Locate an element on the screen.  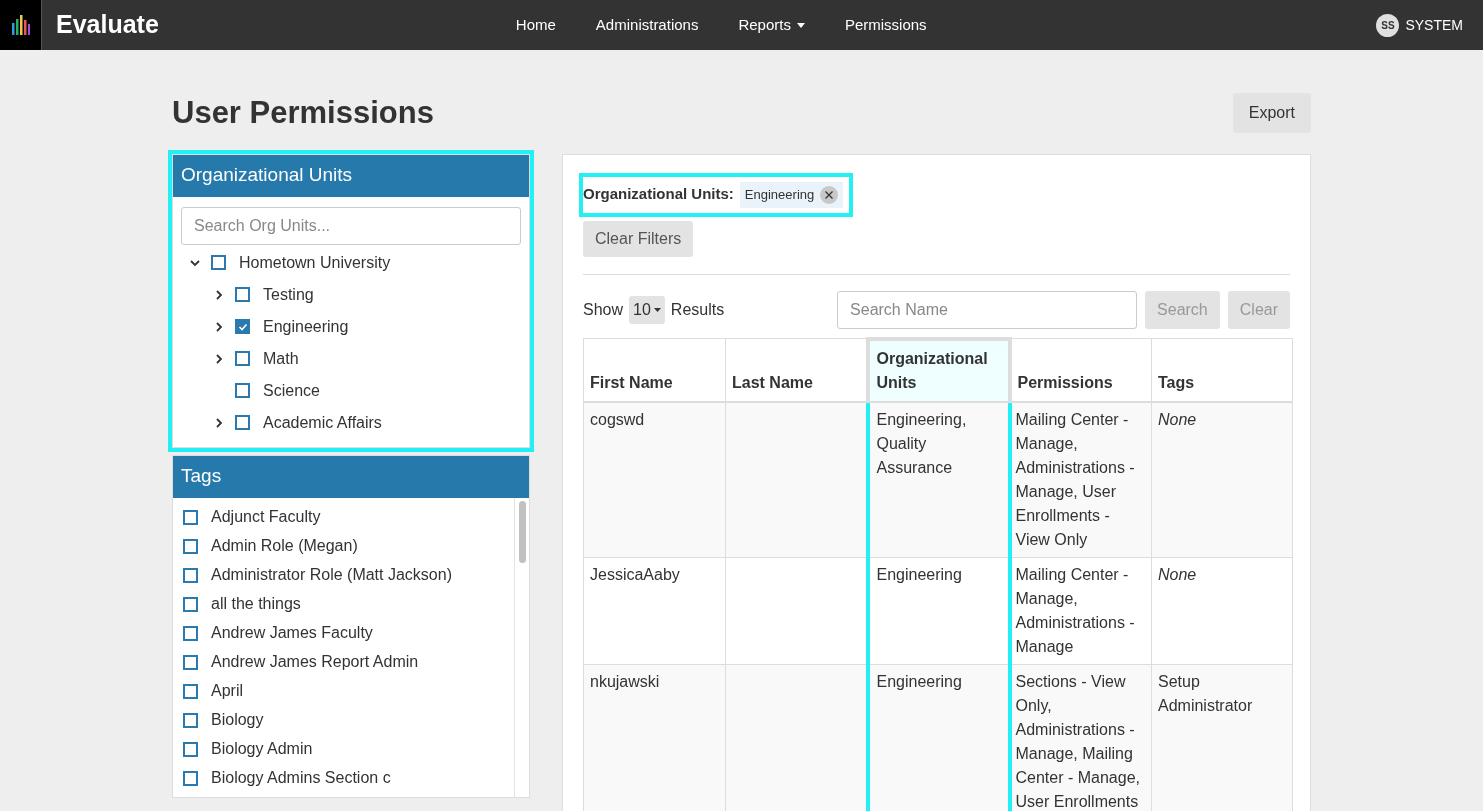
column-header: First Name is located at coordinates (654, 370).